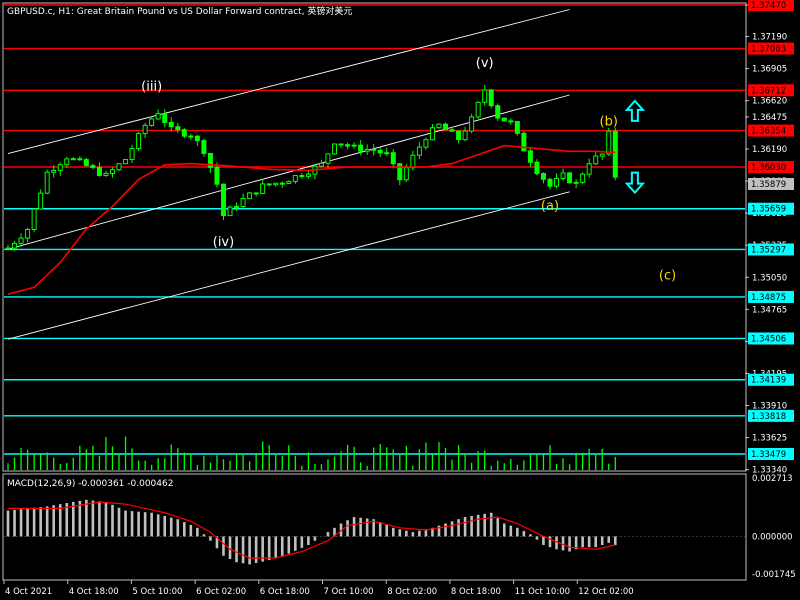 The height and width of the screenshot is (600, 800). Describe the element at coordinates (768, 50) in the screenshot. I see `resistance-price-tag: 1.37083` at that location.